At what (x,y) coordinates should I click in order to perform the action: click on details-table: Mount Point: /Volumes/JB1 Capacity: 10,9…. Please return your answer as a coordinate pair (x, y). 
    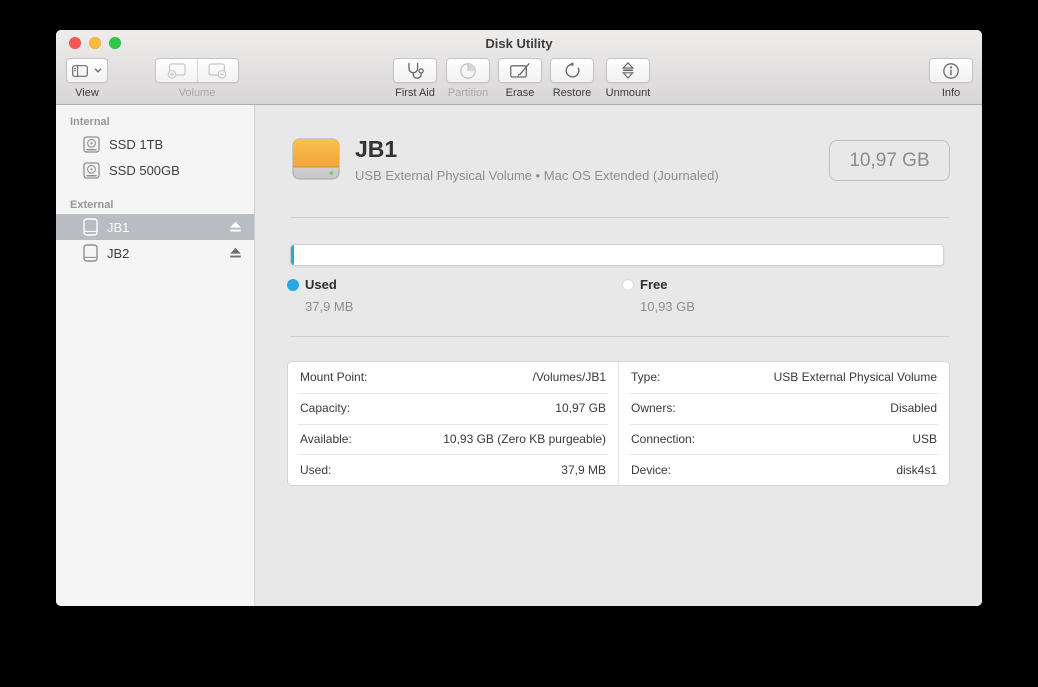
    Looking at the image, I should click on (618, 423).